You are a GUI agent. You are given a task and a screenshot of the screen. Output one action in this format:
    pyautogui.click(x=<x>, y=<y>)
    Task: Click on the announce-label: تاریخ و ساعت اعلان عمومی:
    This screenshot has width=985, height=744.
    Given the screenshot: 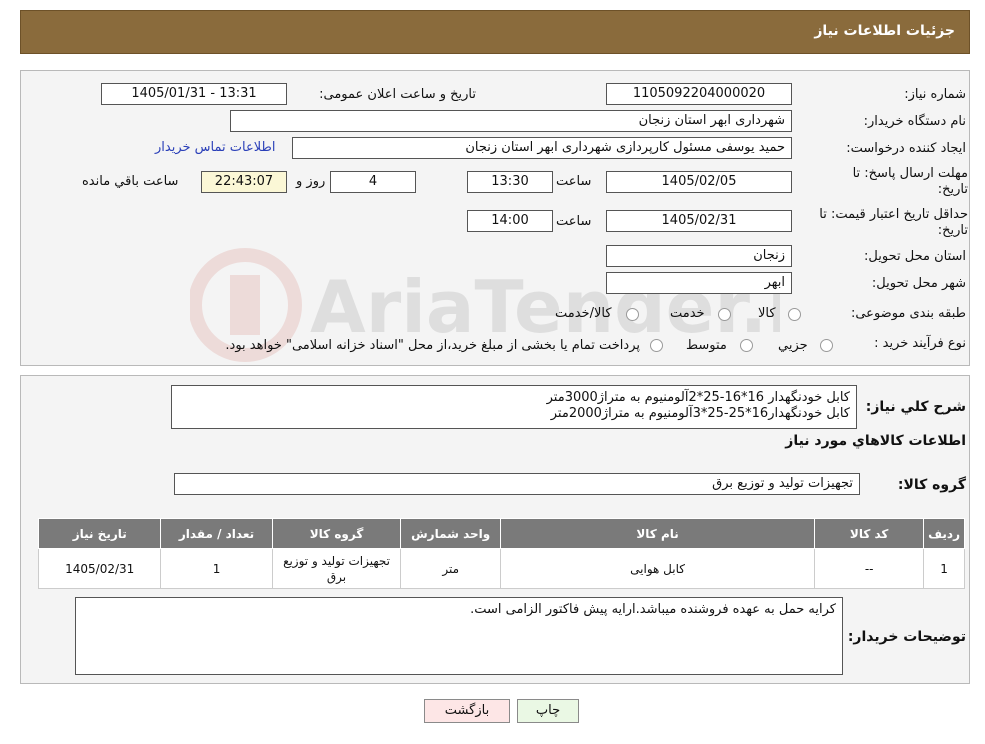 What is the action you would take?
    pyautogui.click(x=397, y=94)
    